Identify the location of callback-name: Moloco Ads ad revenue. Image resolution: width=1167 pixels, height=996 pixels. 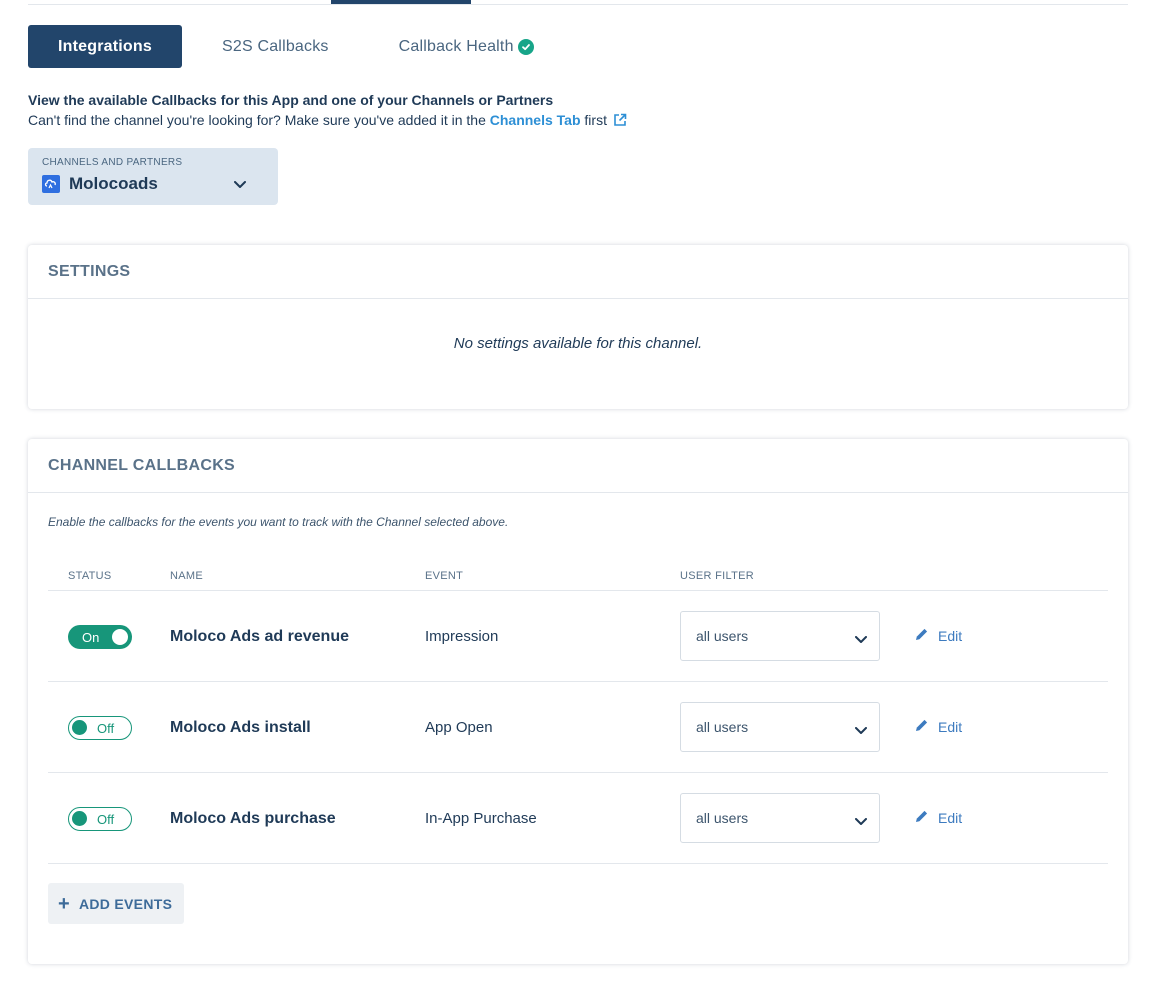
(259, 636).